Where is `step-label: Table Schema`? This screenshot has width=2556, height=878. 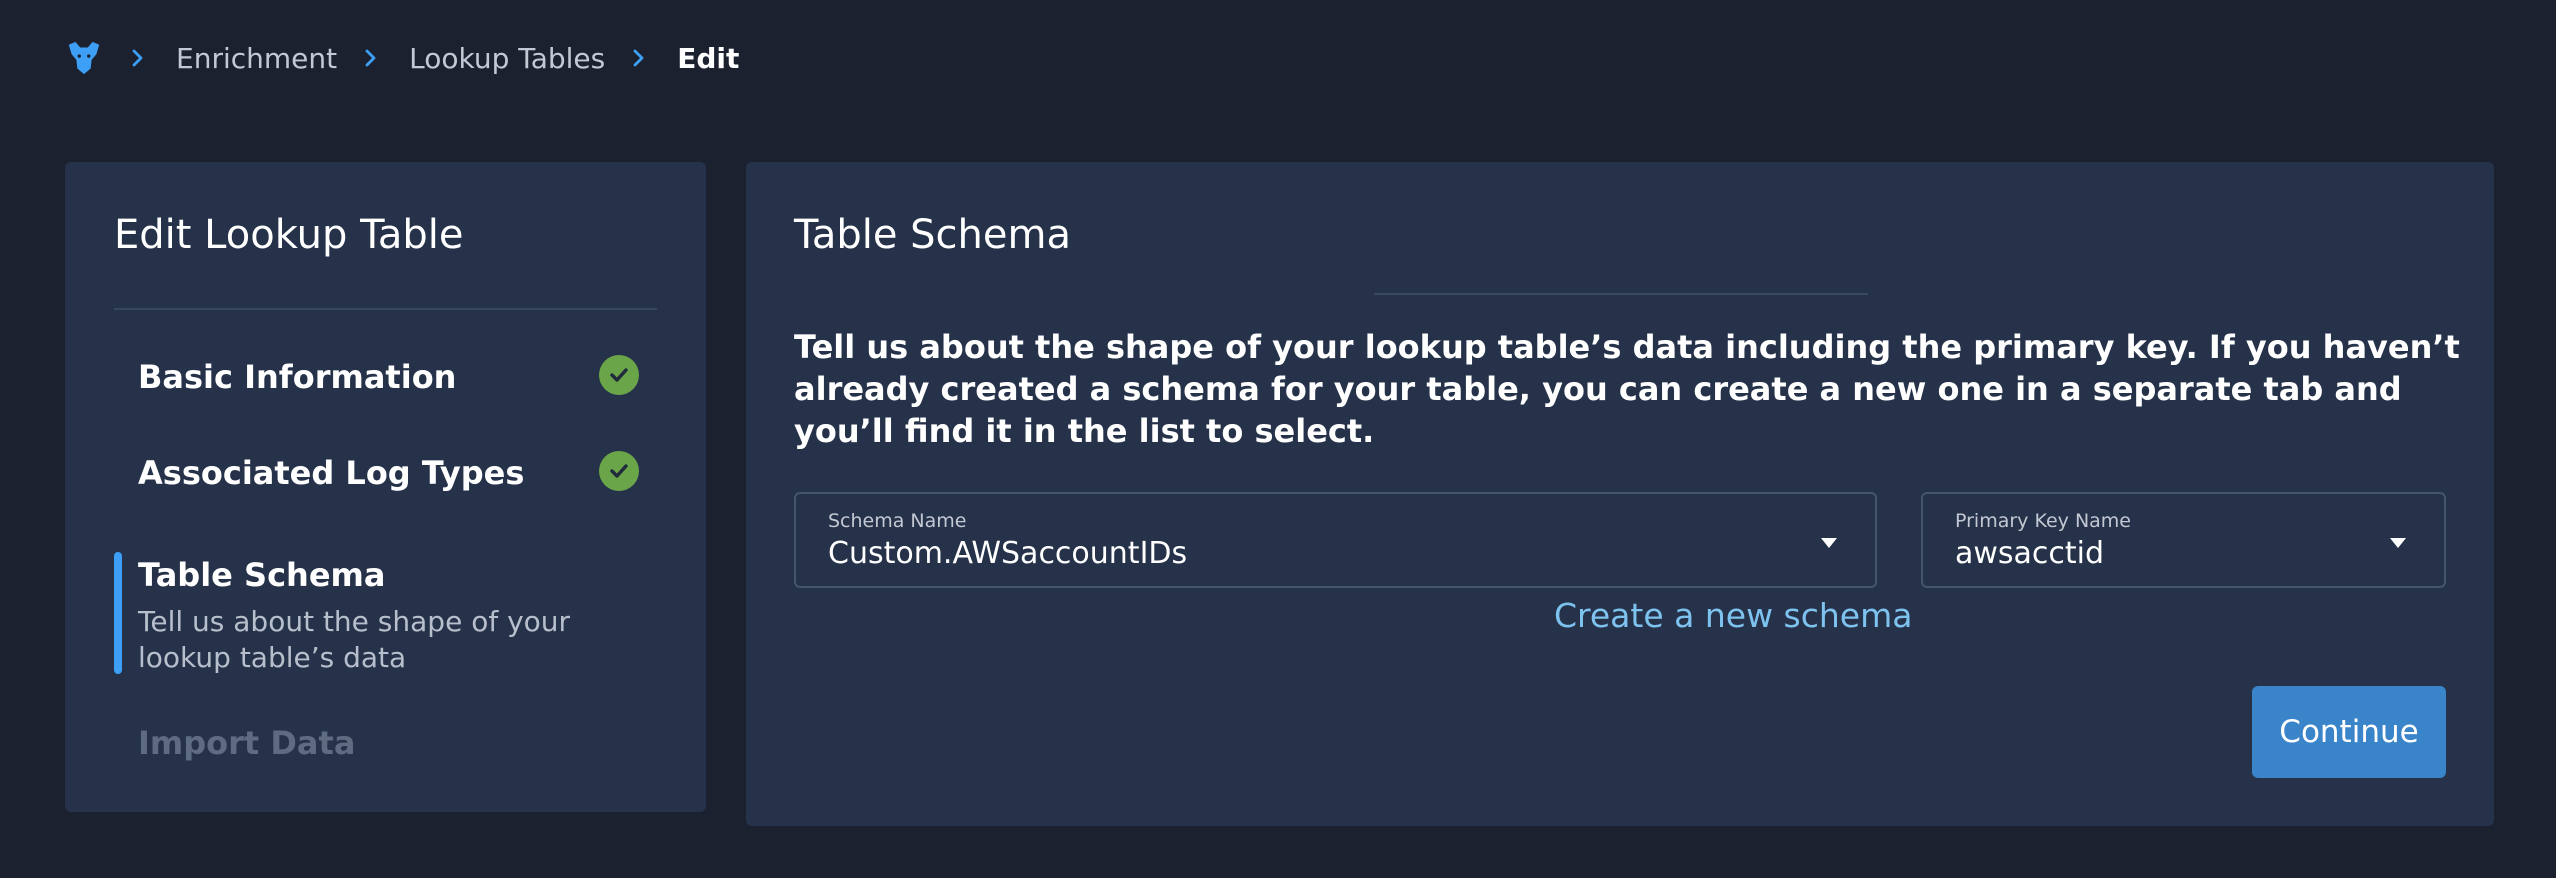 step-label: Table Schema is located at coordinates (262, 575).